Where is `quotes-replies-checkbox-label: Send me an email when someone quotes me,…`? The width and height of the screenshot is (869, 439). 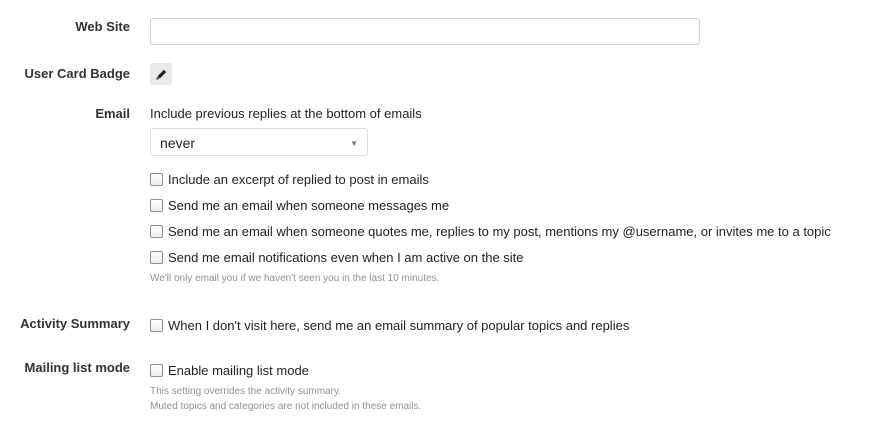
quotes-replies-checkbox-label: Send me an email when someone quotes me,… is located at coordinates (499, 231).